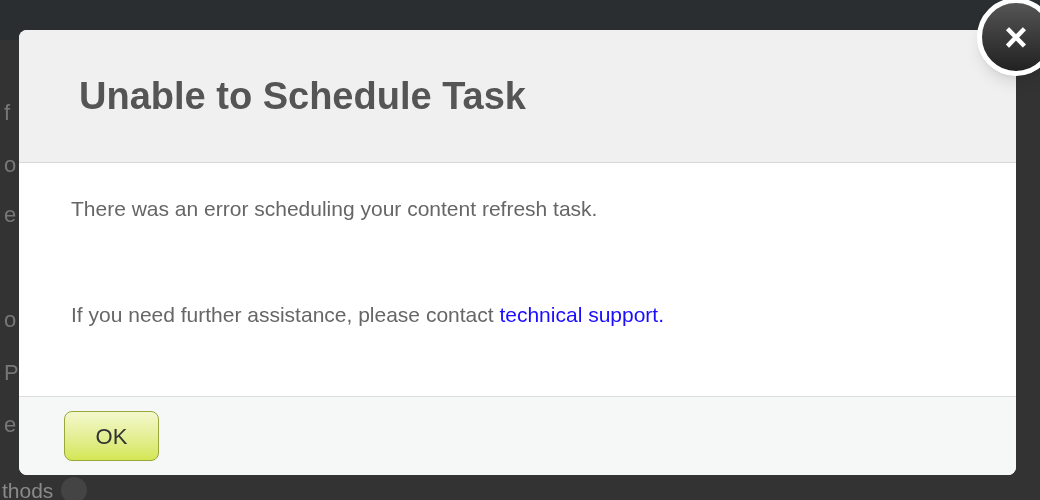 This screenshot has height=500, width=1040. What do you see at coordinates (11, 373) in the screenshot?
I see `background-text: P` at bounding box center [11, 373].